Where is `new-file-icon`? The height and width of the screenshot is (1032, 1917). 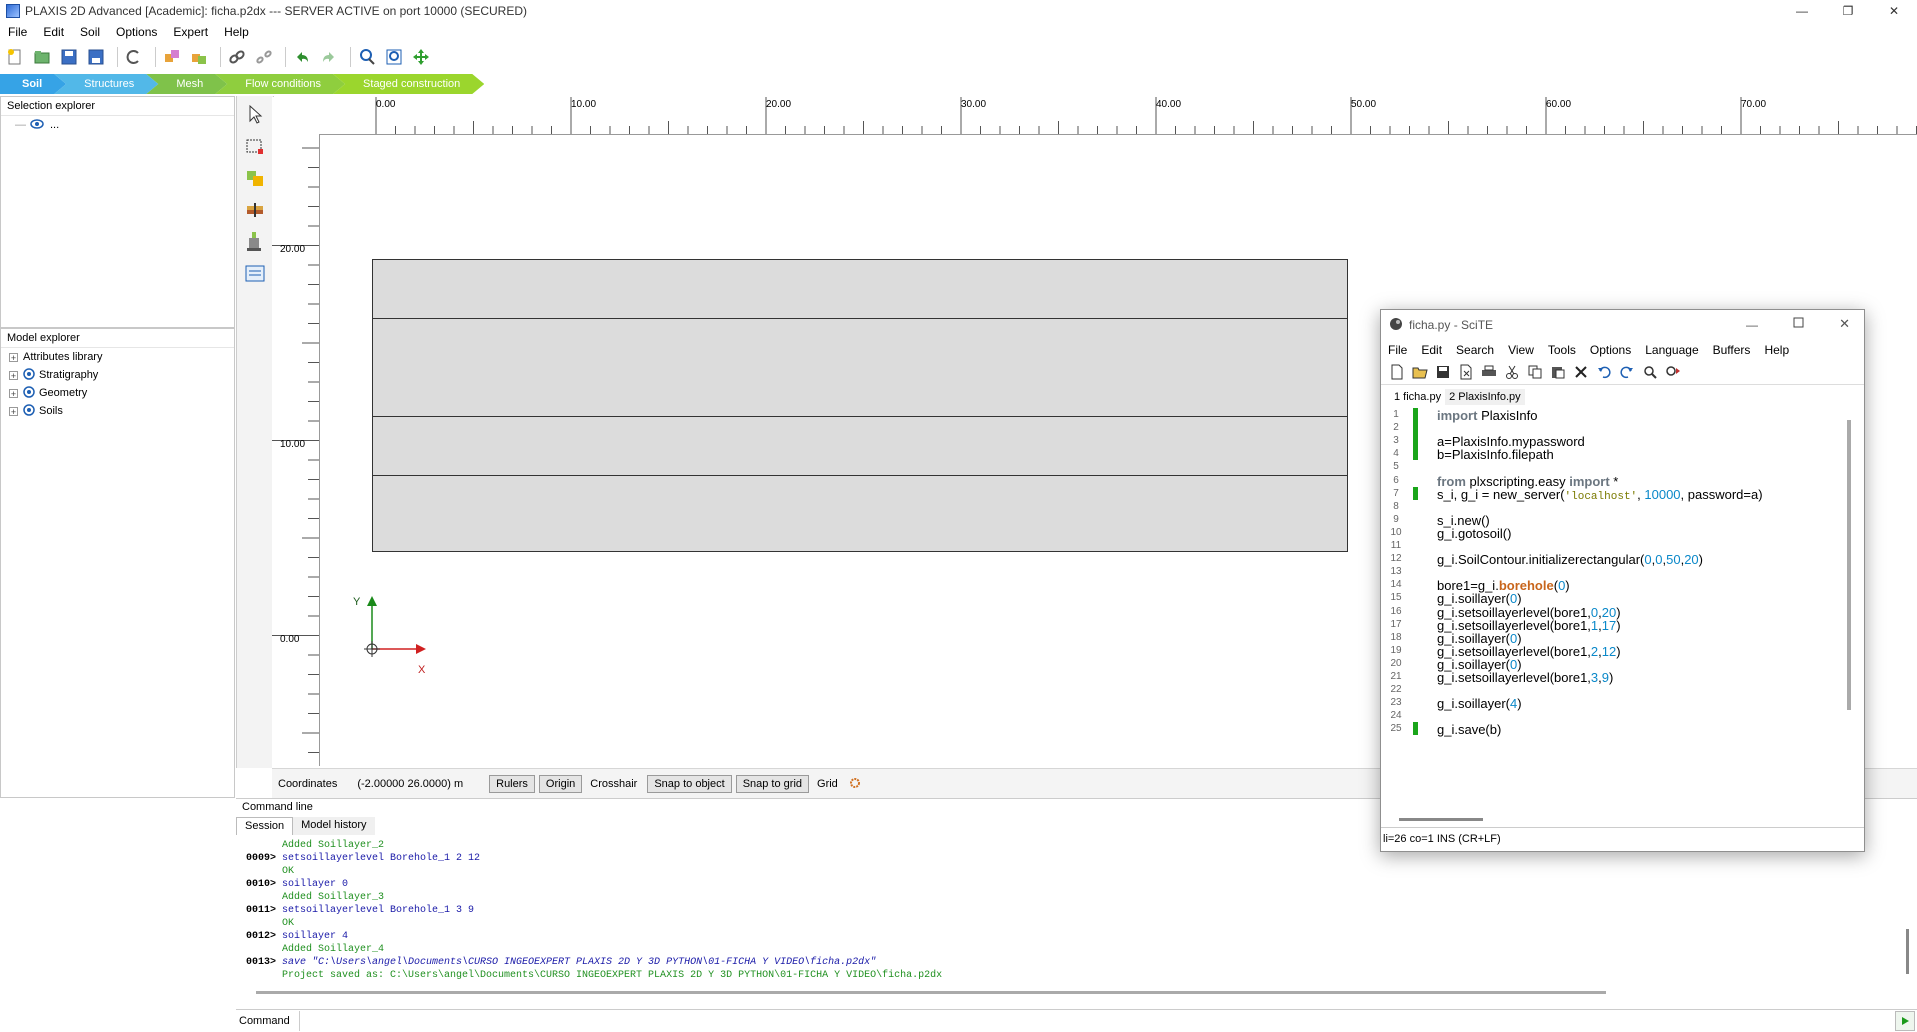
new-file-icon is located at coordinates (1397, 372).